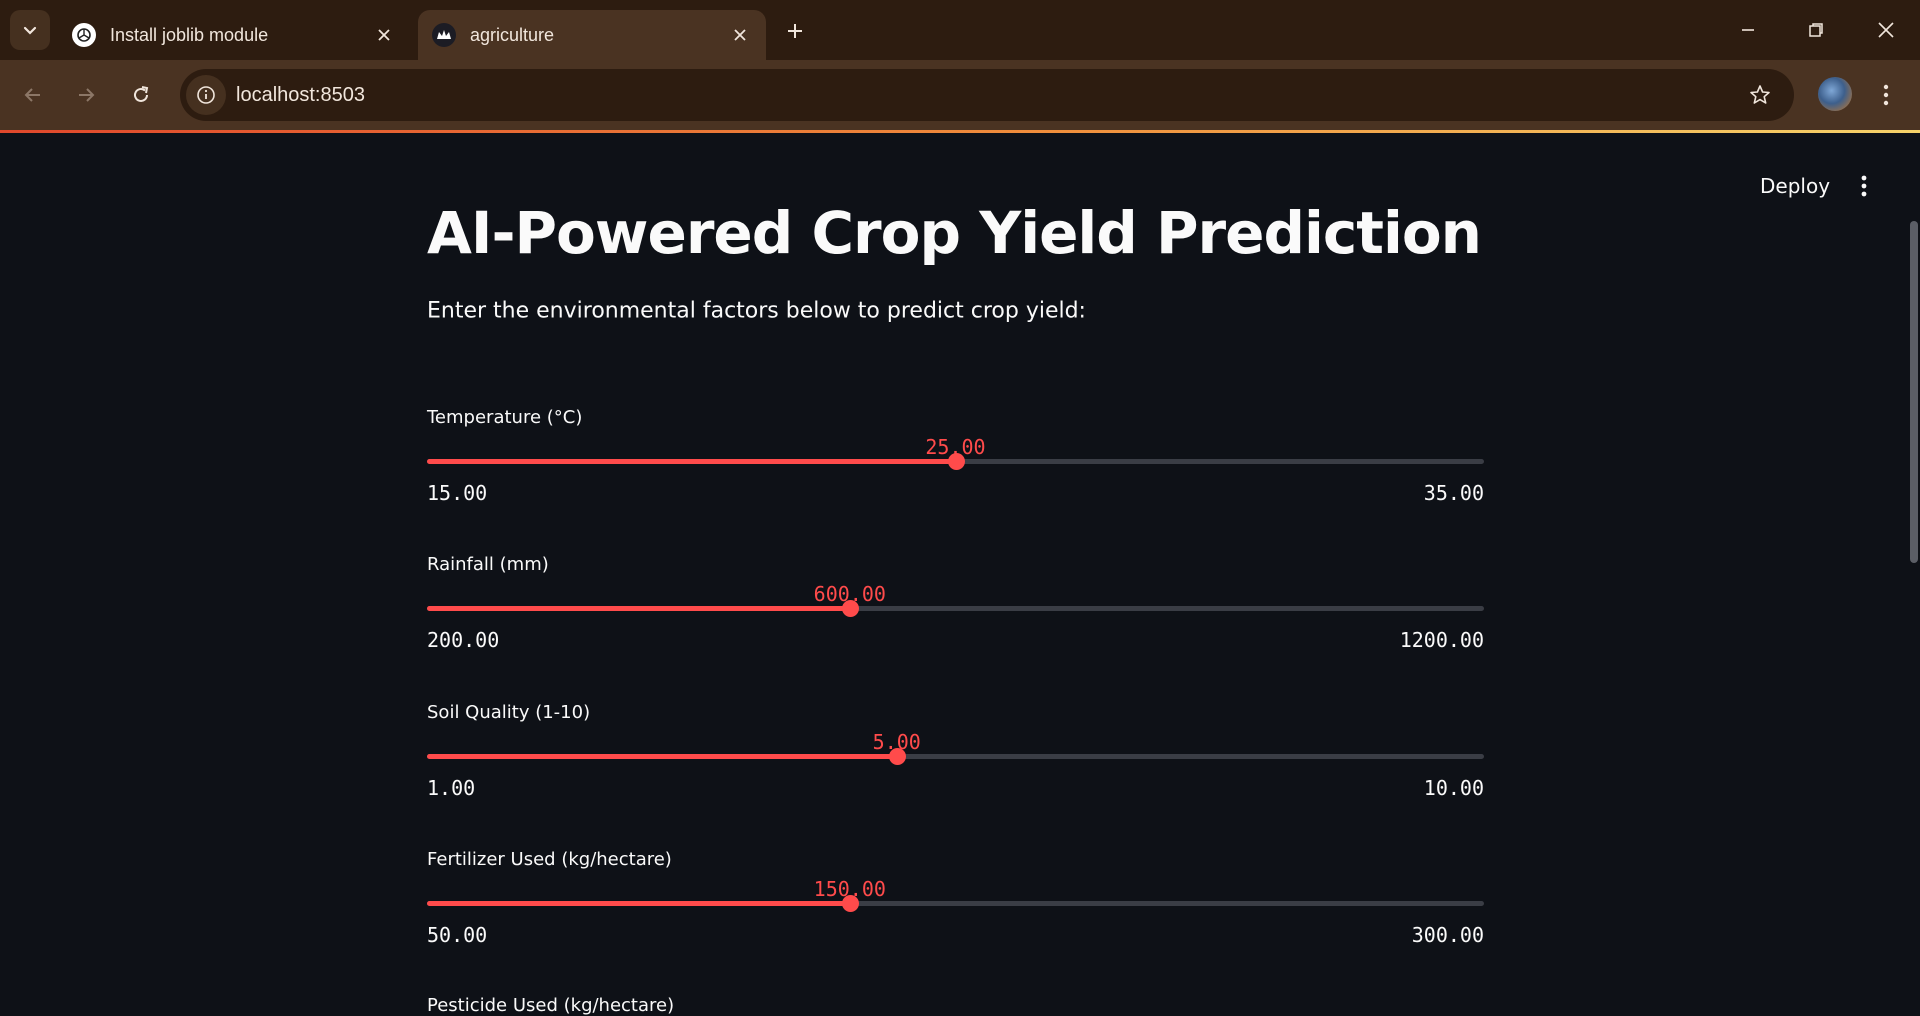  I want to click on restore-icon, so click(1816, 30).